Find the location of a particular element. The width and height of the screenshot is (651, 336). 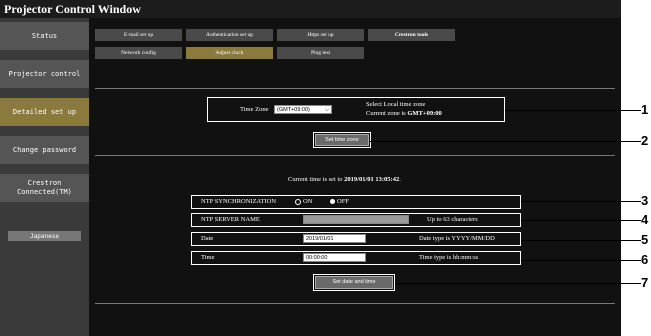

callout-number-2: 2 is located at coordinates (645, 140).